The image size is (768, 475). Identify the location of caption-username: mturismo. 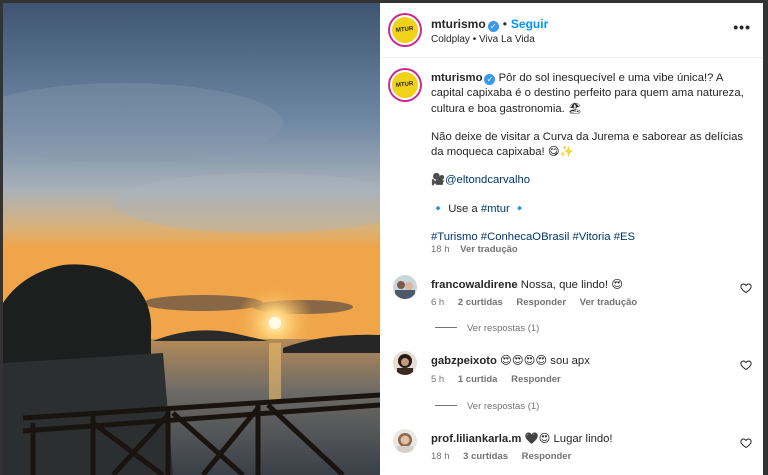
(456, 78).